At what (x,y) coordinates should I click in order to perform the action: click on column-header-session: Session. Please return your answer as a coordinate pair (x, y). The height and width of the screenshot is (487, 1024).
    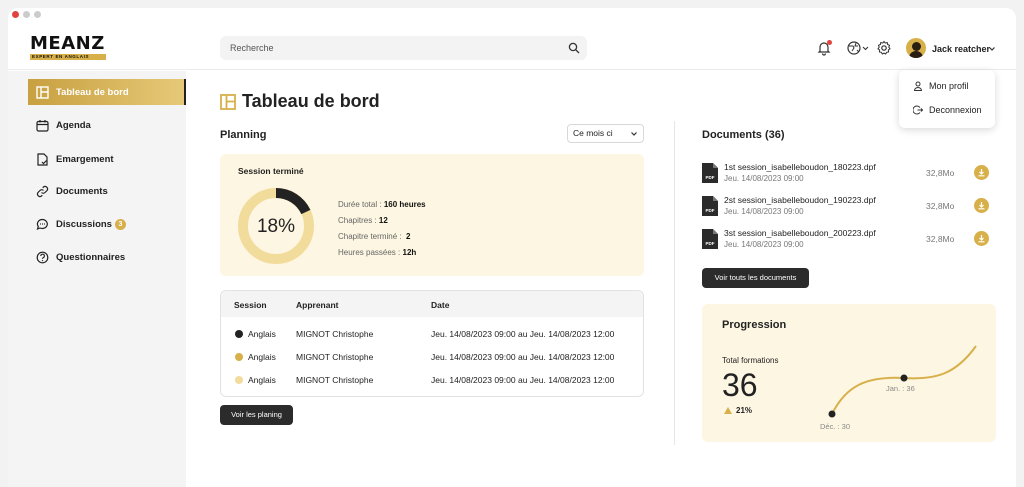
    Looking at the image, I should click on (250, 305).